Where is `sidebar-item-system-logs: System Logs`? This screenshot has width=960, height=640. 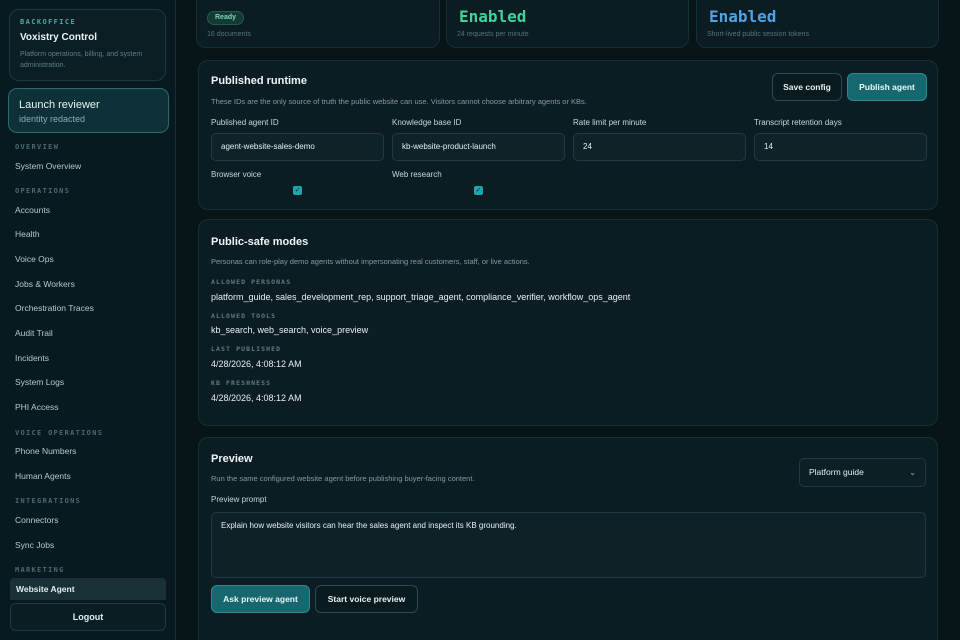
sidebar-item-system-logs: System Logs is located at coordinates (39, 382).